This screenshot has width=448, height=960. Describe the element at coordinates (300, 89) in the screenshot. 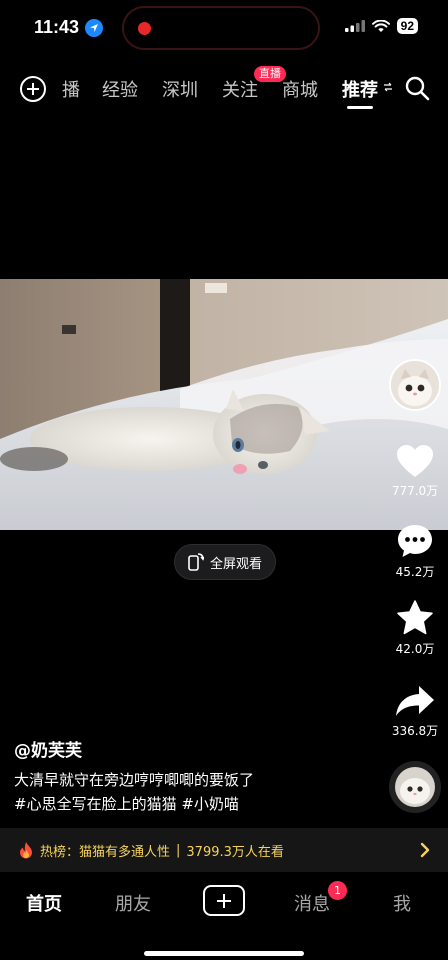

I see `tab-mall: 商城` at that location.